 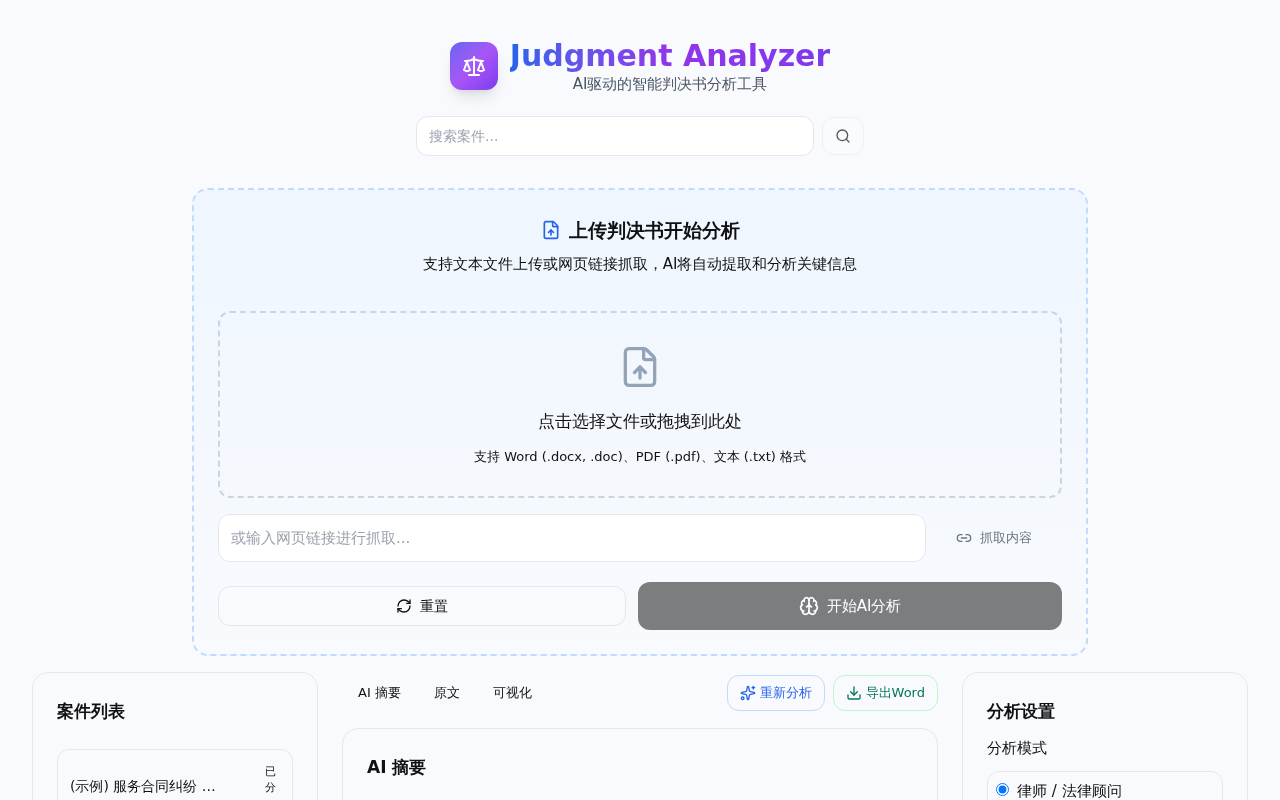 I want to click on app-subtitle: AI驱动的智能判决书分析工具, so click(x=670, y=84).